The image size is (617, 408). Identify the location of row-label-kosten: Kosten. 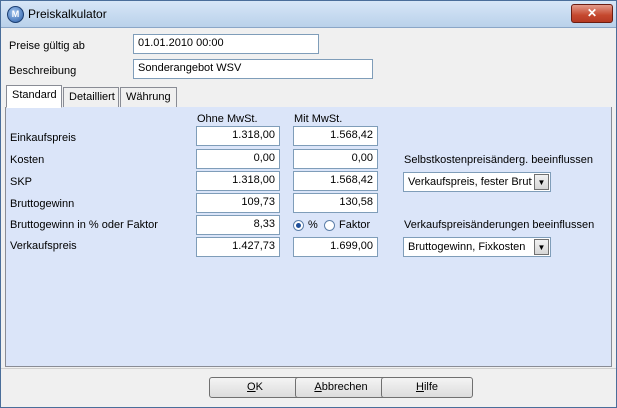
(27, 160).